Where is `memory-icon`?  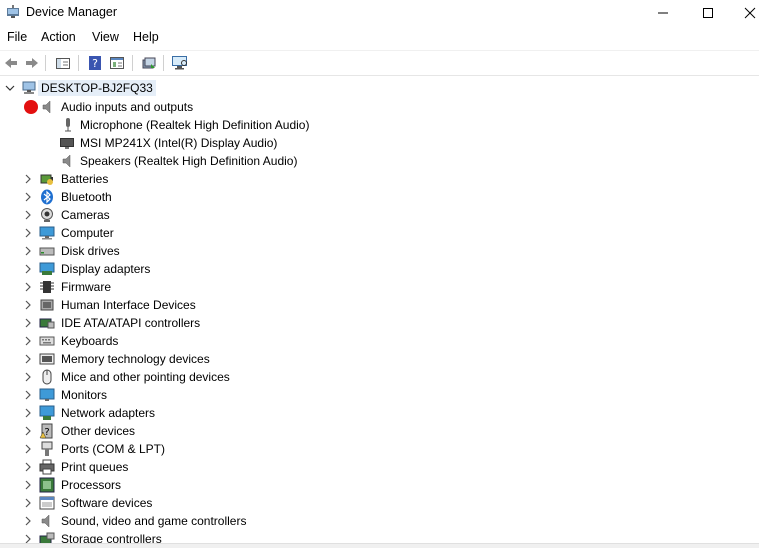 memory-icon is located at coordinates (47, 359).